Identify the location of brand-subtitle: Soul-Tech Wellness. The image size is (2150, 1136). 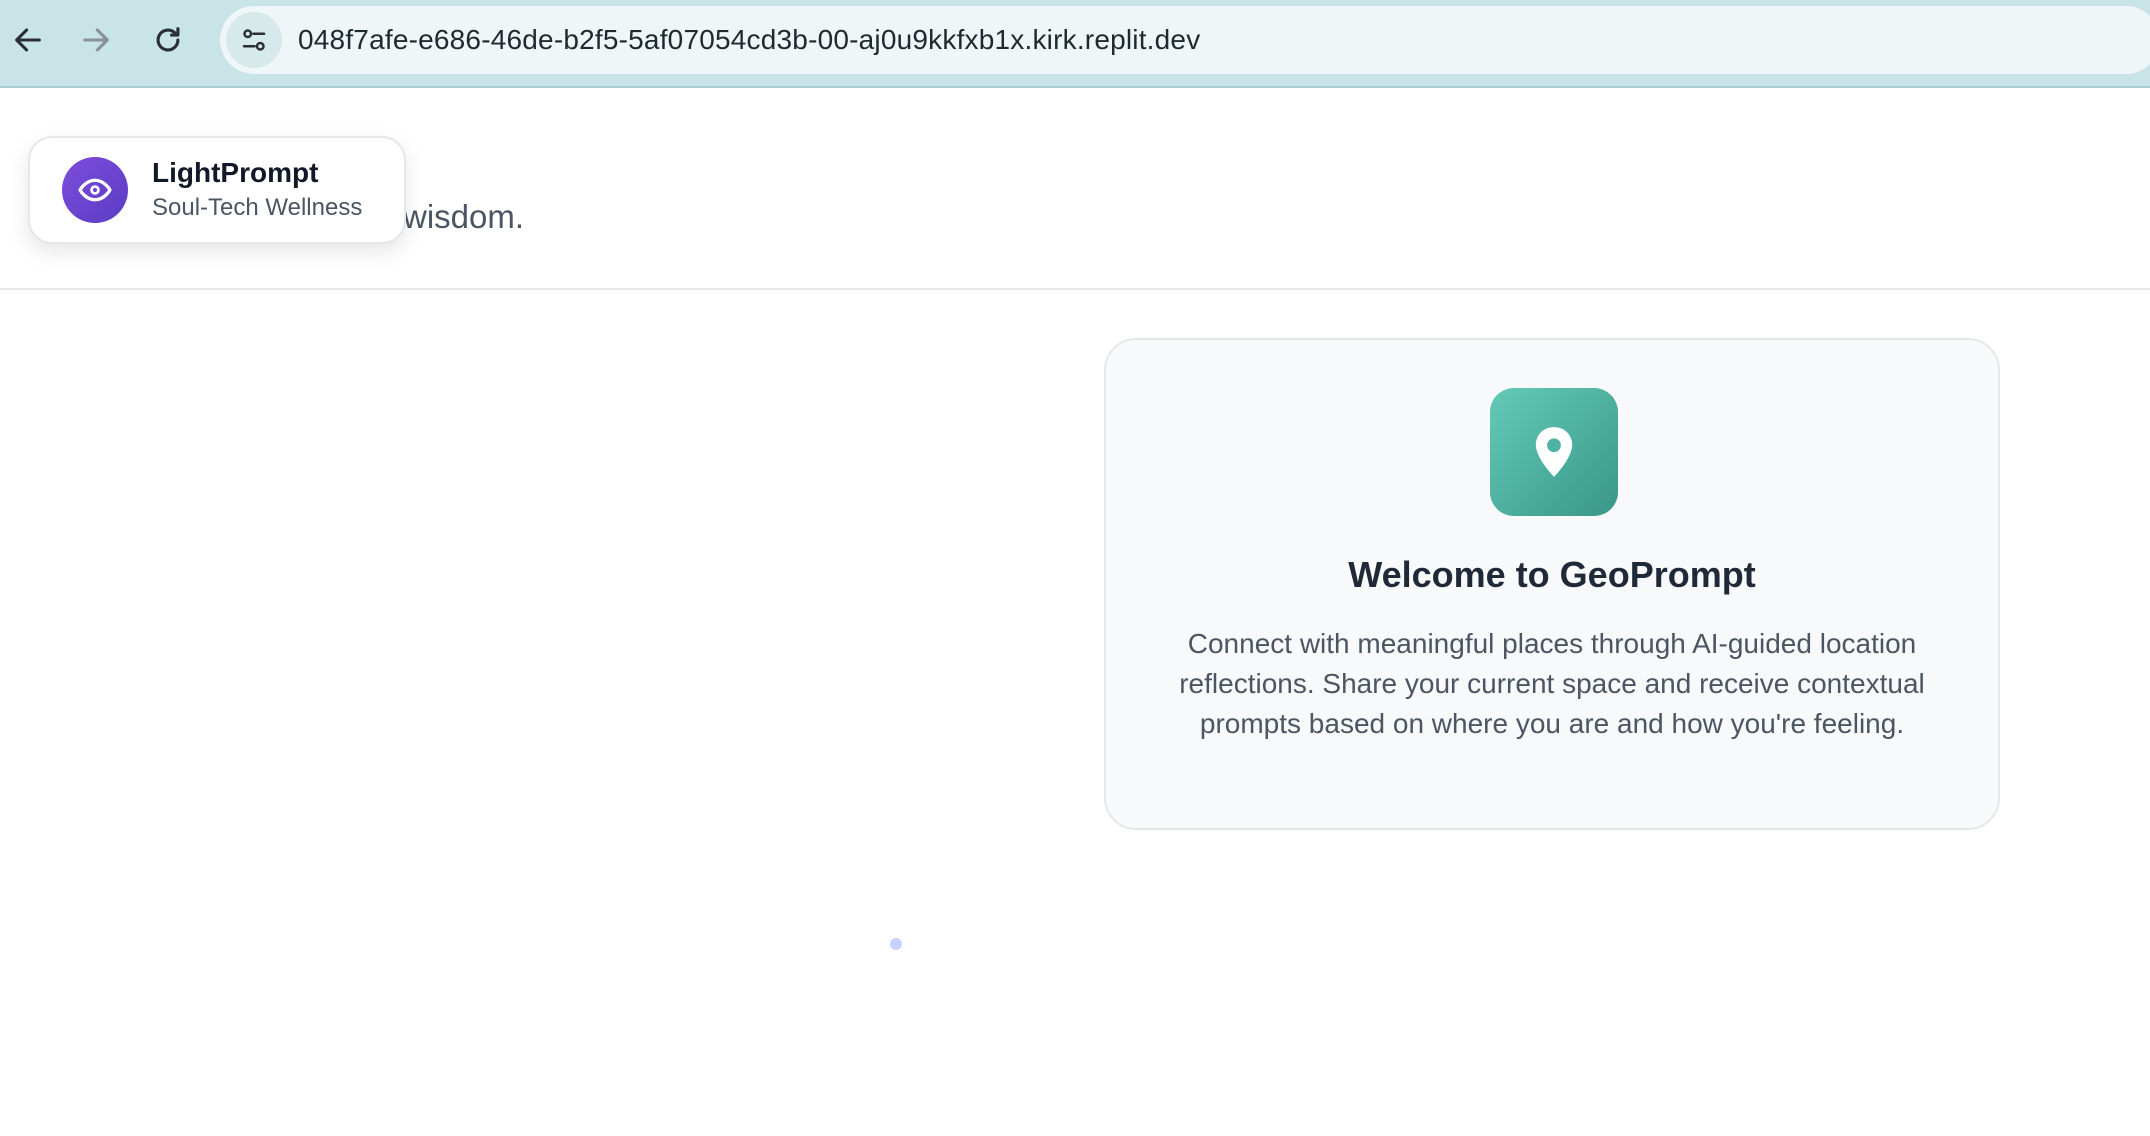
(257, 207).